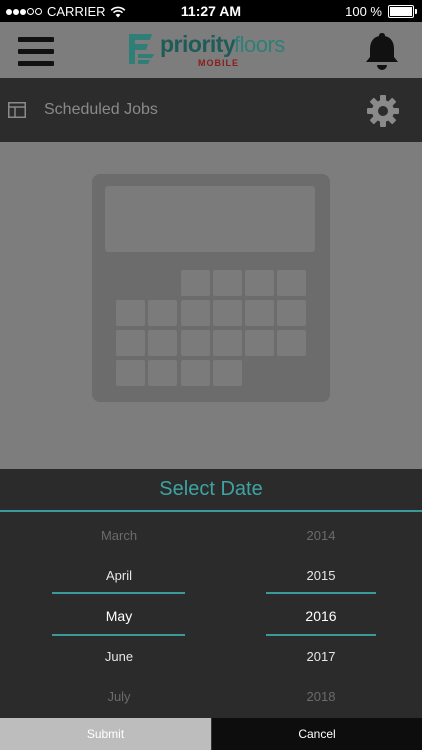  What do you see at coordinates (211, 110) in the screenshot?
I see `sub-header: Scheduled Jobs` at bounding box center [211, 110].